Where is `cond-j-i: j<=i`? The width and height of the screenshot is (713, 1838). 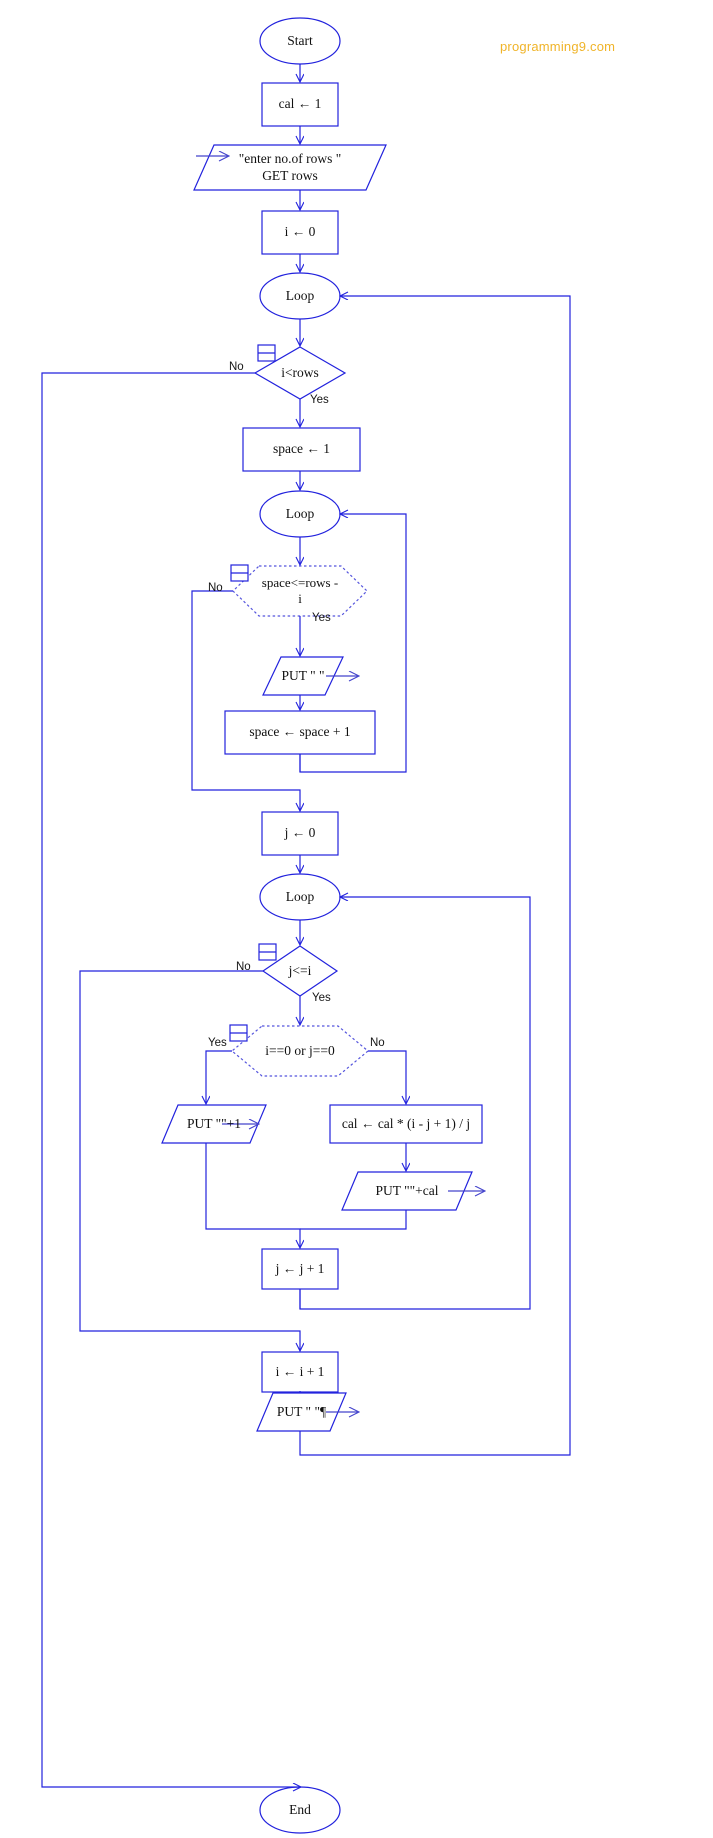
cond-j-i: j<=i is located at coordinates (300, 971).